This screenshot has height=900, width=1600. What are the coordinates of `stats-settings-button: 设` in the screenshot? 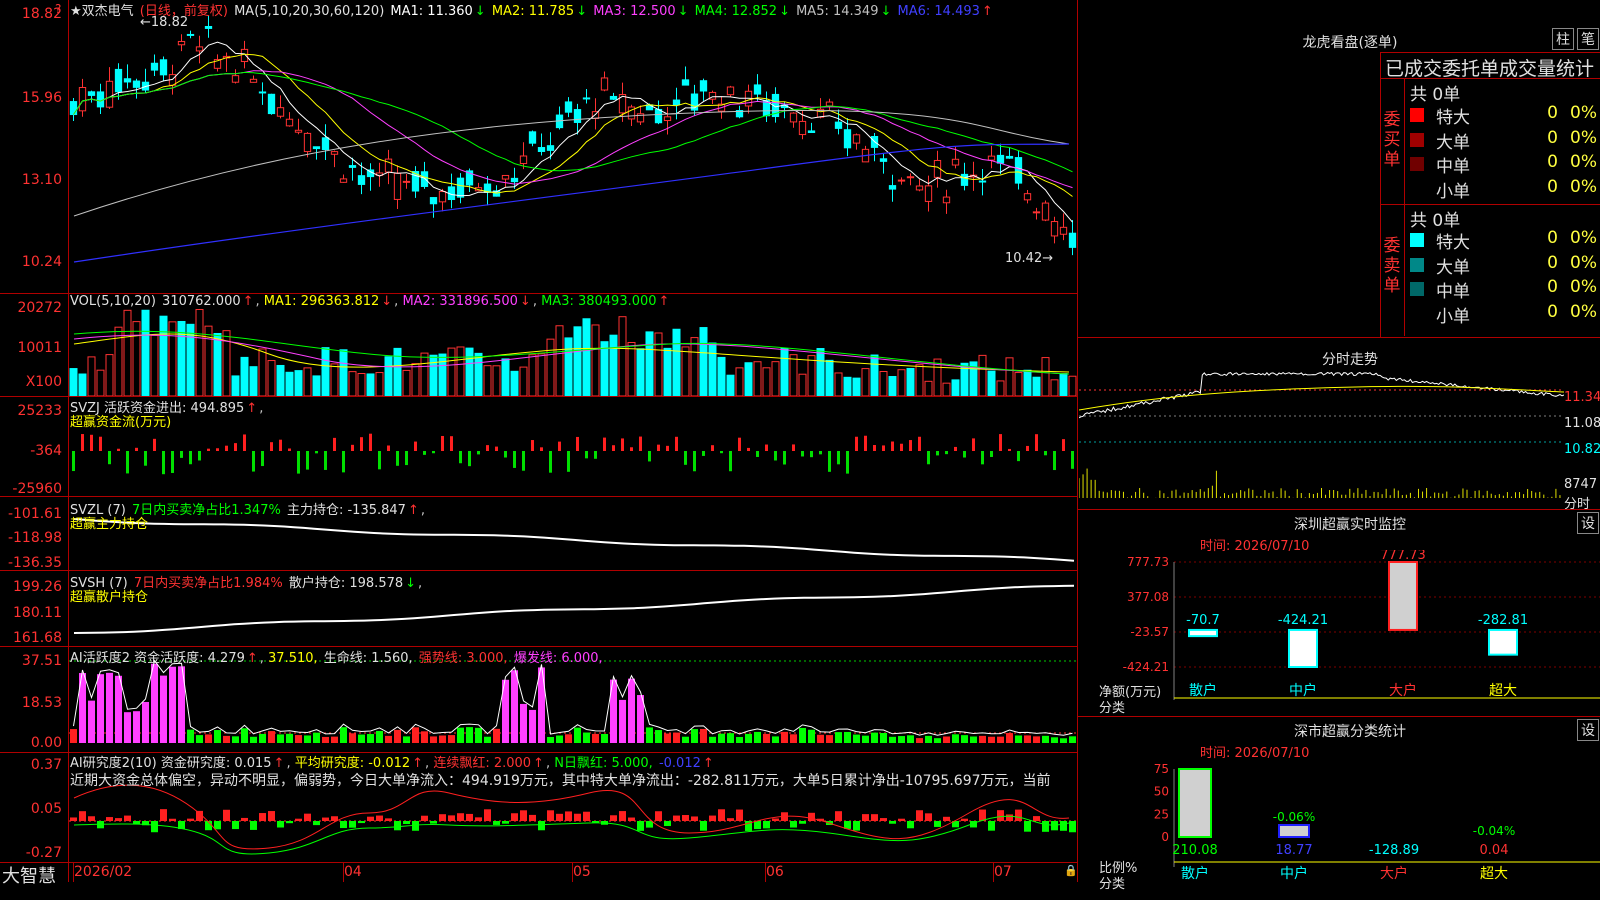 It's located at (1588, 730).